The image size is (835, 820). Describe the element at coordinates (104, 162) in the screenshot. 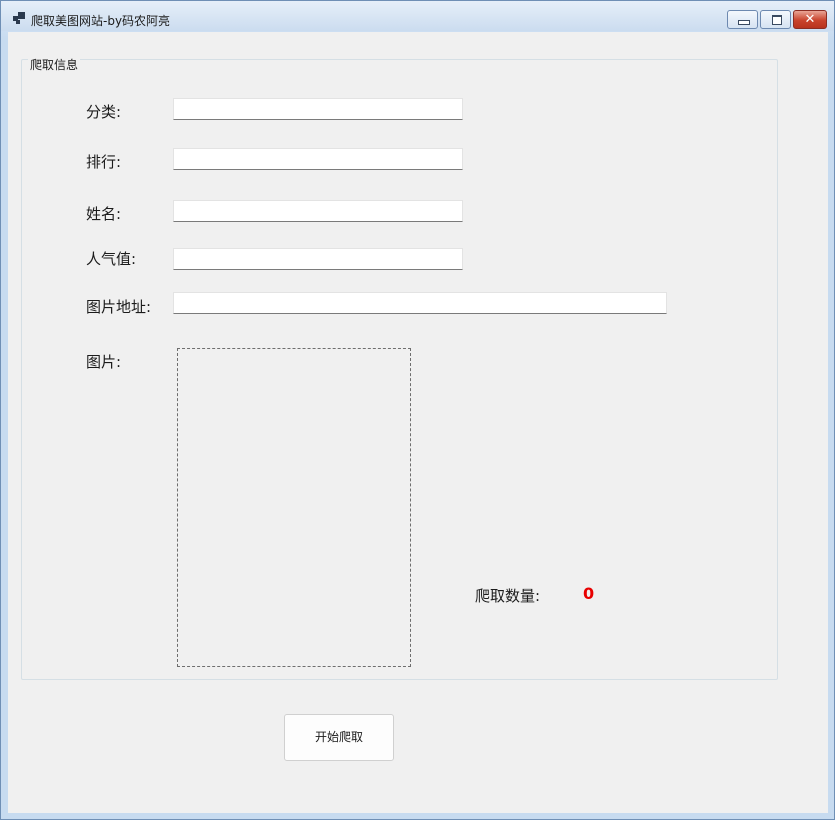

I see `rank-label: 排行:` at that location.